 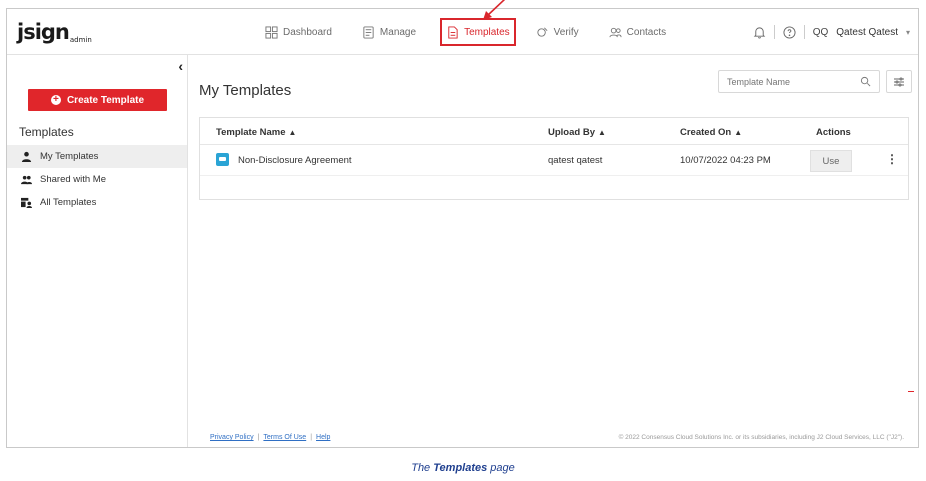 I want to click on search-box, so click(x=799, y=81).